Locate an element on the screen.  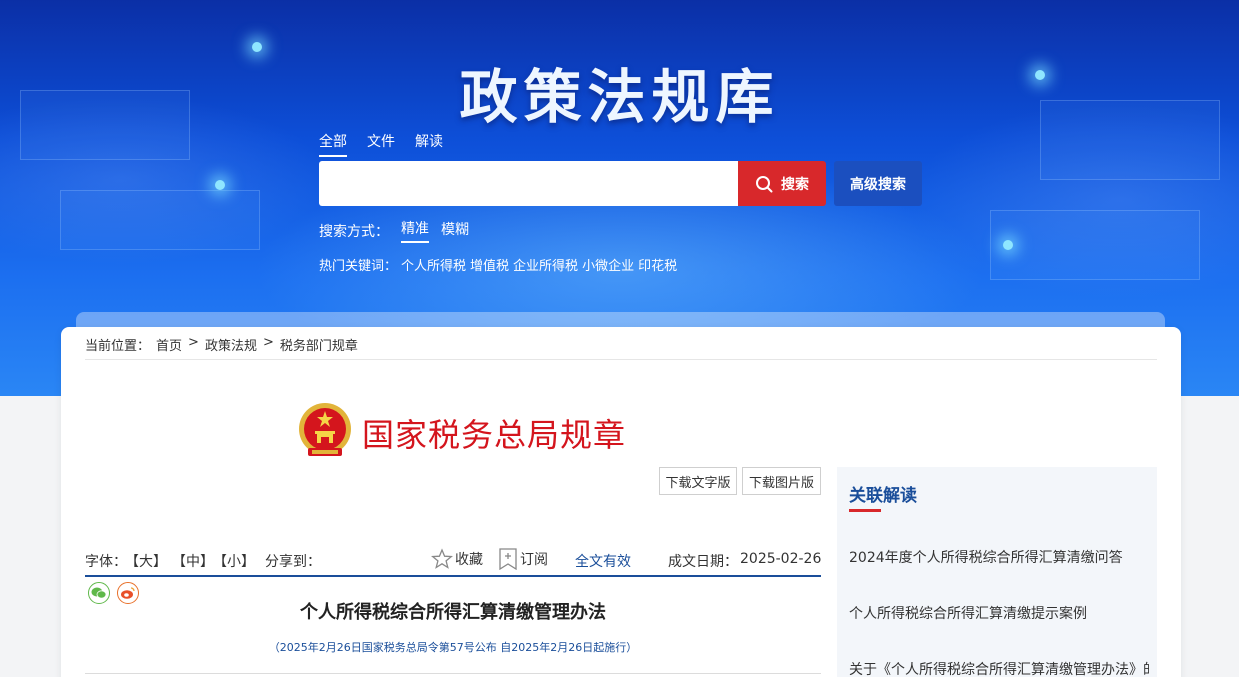
document-subtitle: （2025年2月26日国家税务总局令第57号公布 自2025年2月26日起施行） is located at coordinates (453, 647).